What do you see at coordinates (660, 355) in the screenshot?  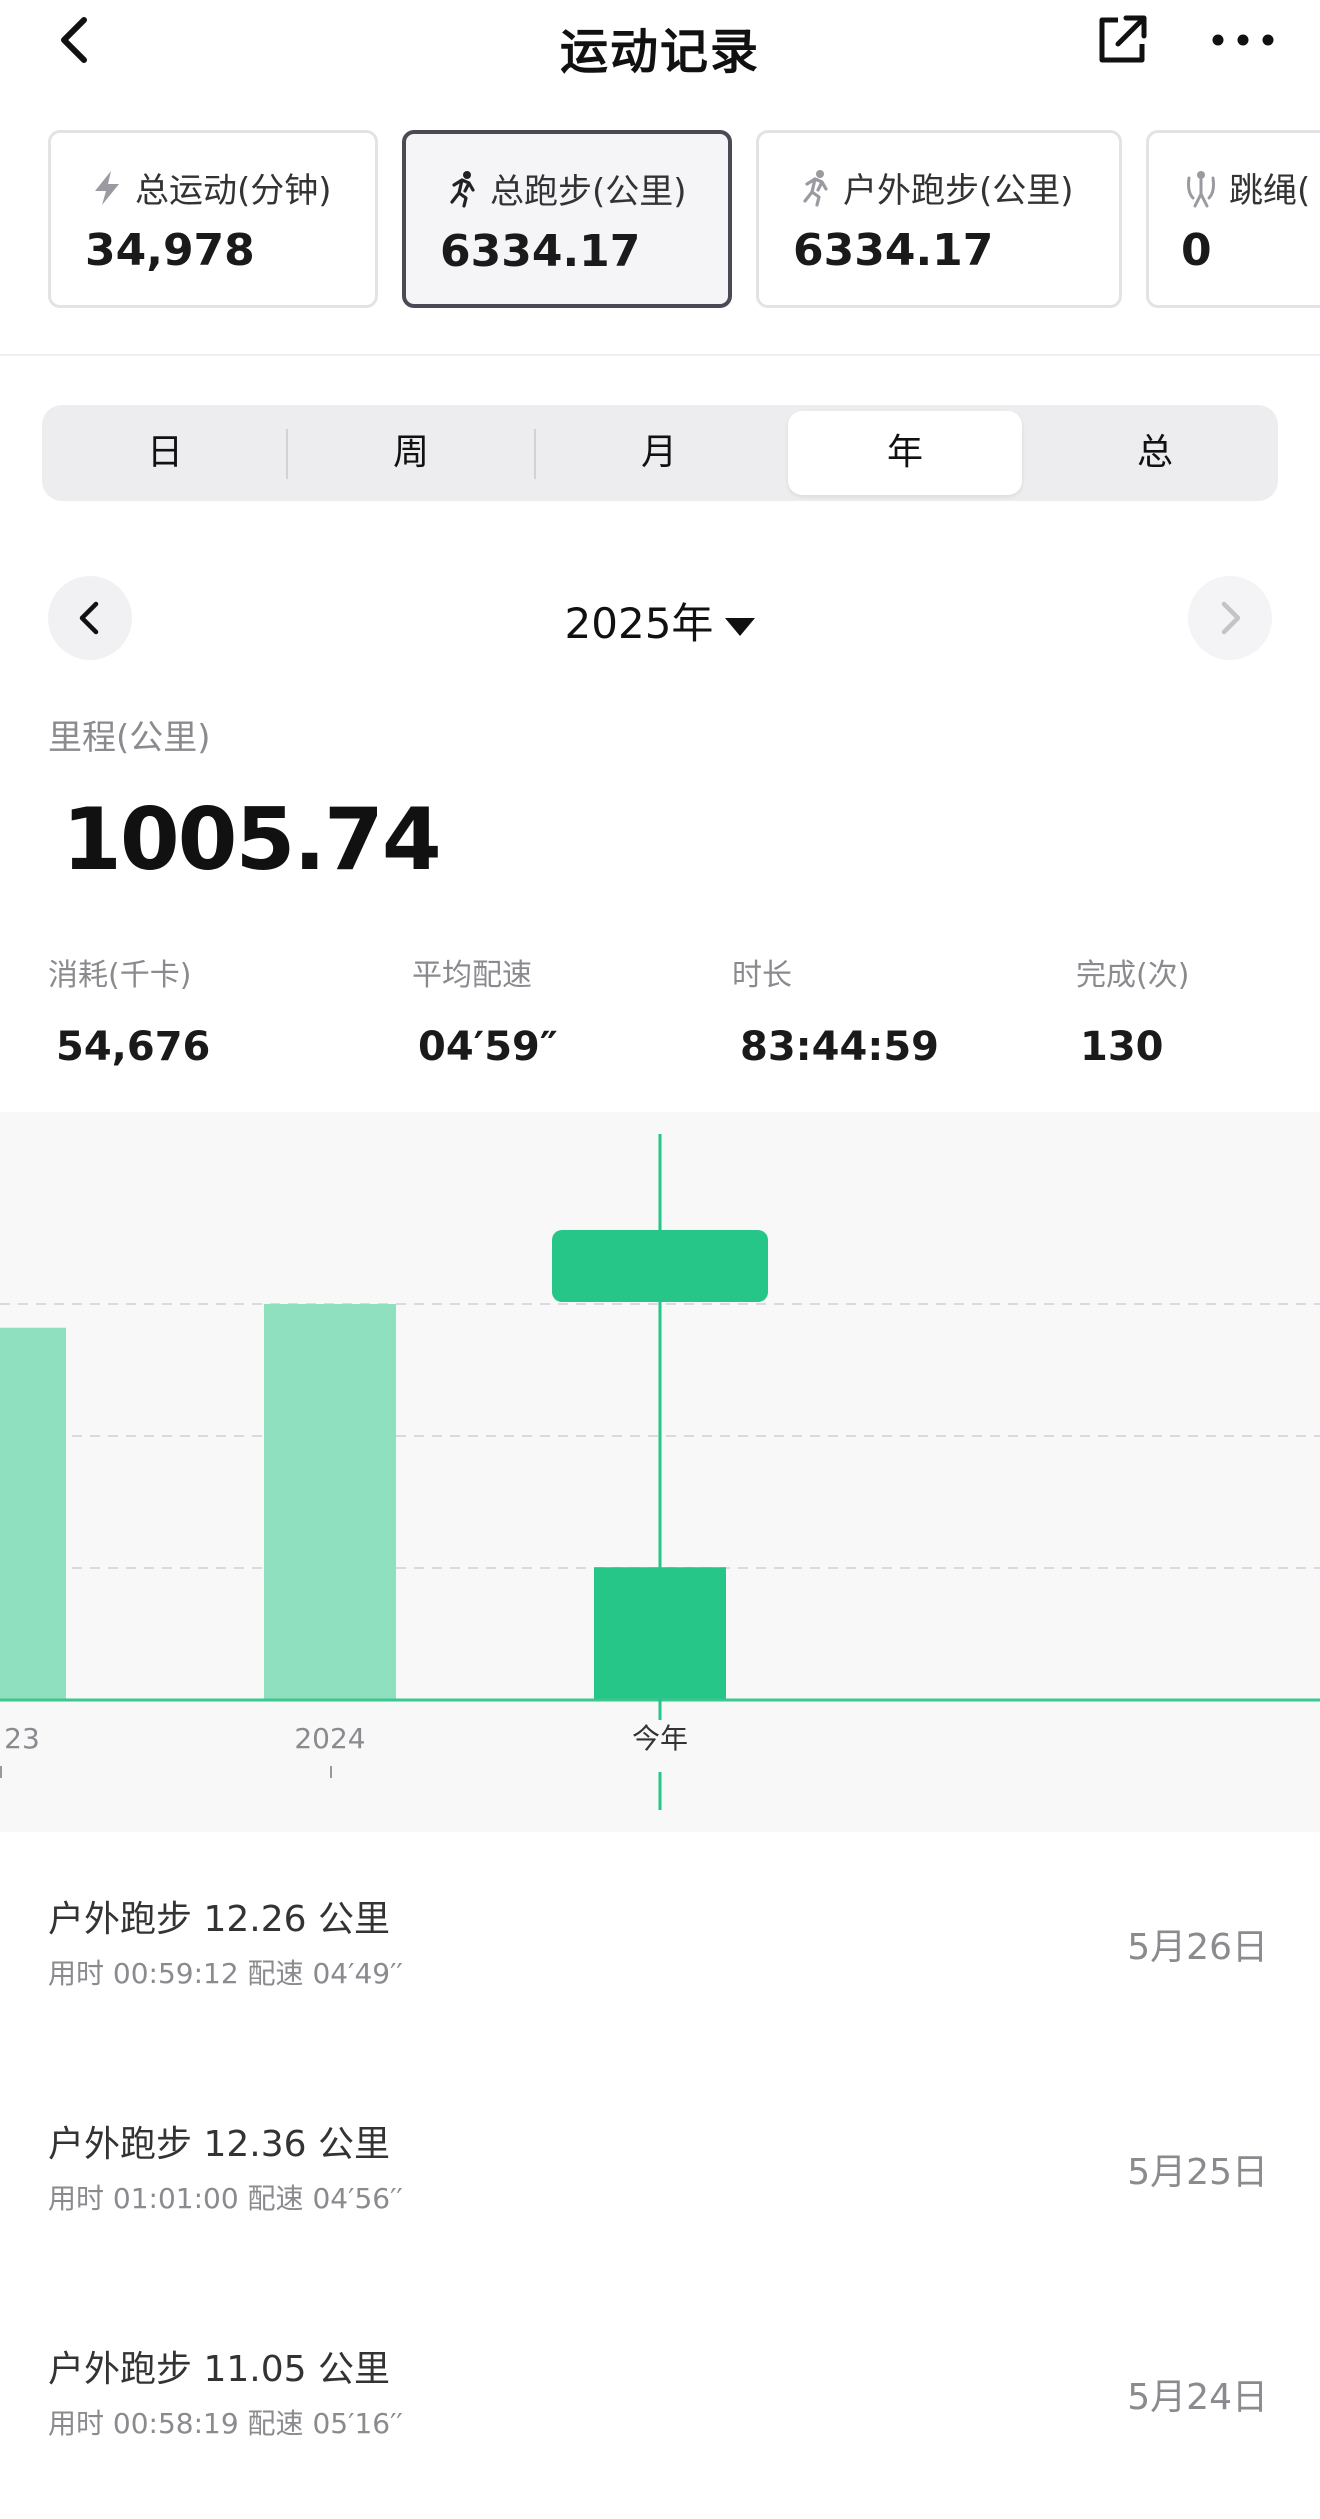 I see `divider` at bounding box center [660, 355].